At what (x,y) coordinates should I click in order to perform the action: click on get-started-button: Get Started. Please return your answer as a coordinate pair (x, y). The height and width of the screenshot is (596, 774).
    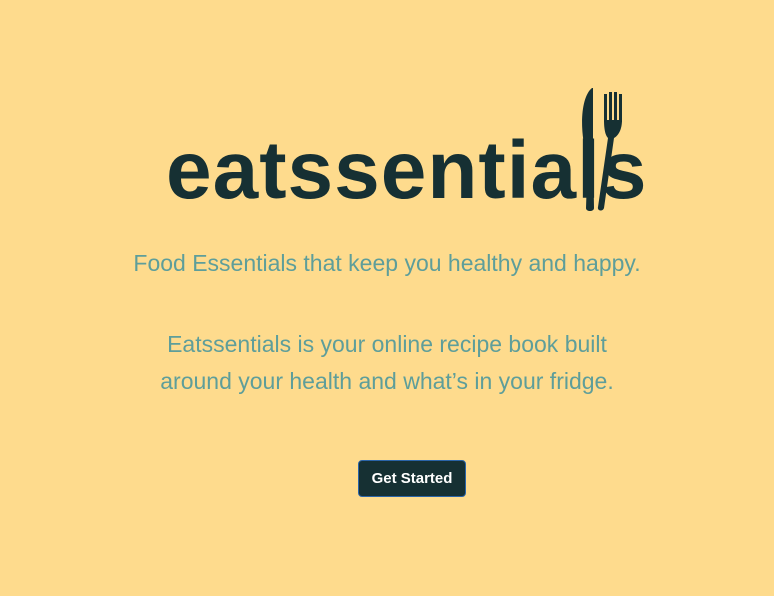
    Looking at the image, I should click on (412, 478).